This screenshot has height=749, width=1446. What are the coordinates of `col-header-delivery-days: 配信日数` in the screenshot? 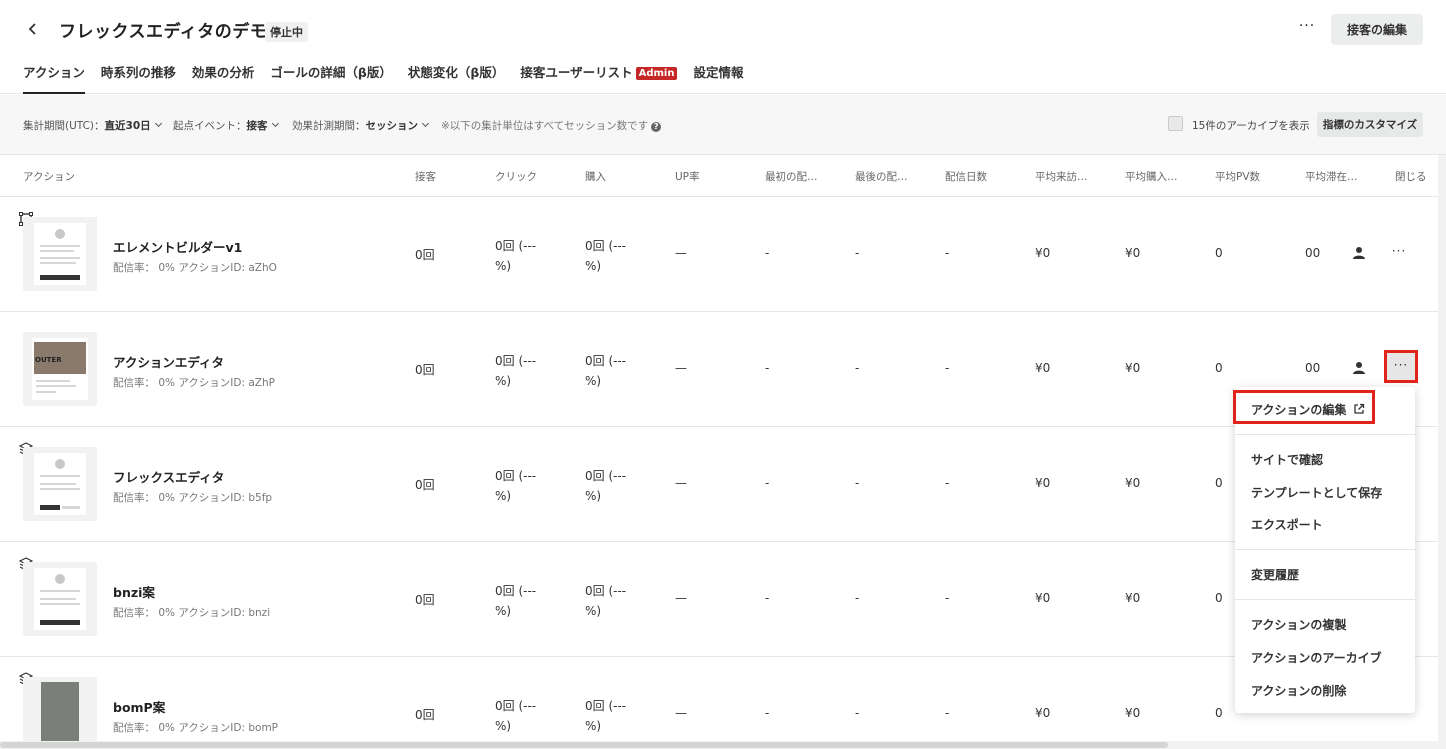 It's located at (966, 176).